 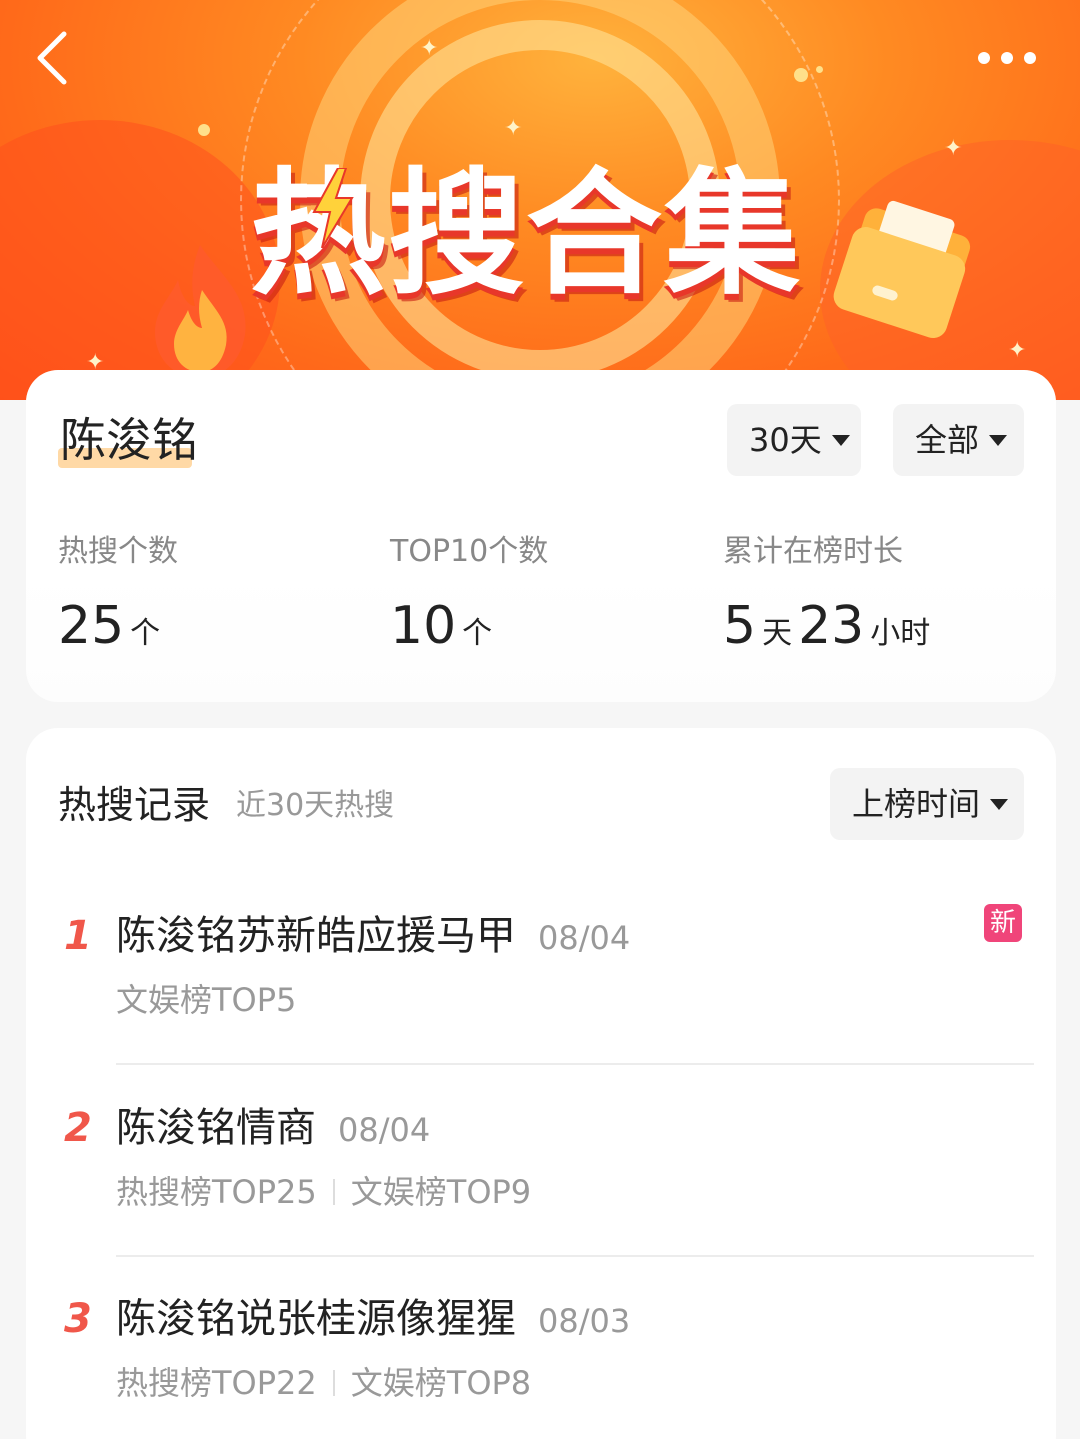 What do you see at coordinates (541, 972) in the screenshot?
I see `record-item: 1 陈浚铭苏新皓应援马甲 08/04 文娱榜TOP5` at bounding box center [541, 972].